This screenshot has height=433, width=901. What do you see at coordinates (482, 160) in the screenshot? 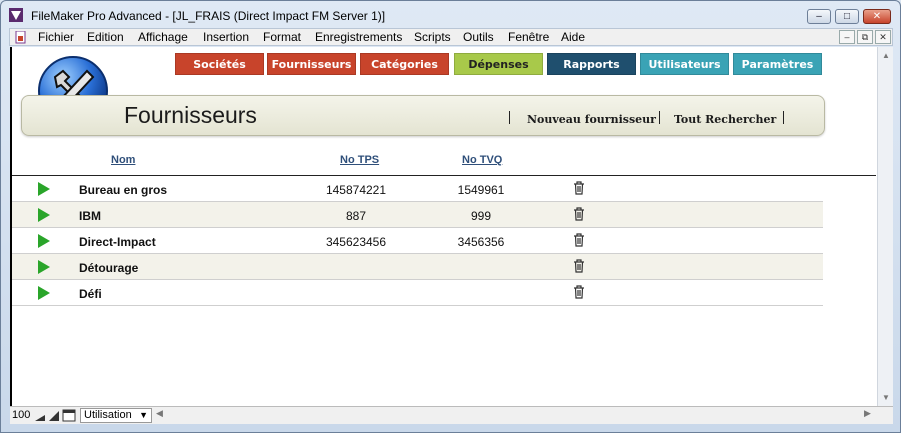
I see `column-header-tvq: No TVQ` at bounding box center [482, 160].